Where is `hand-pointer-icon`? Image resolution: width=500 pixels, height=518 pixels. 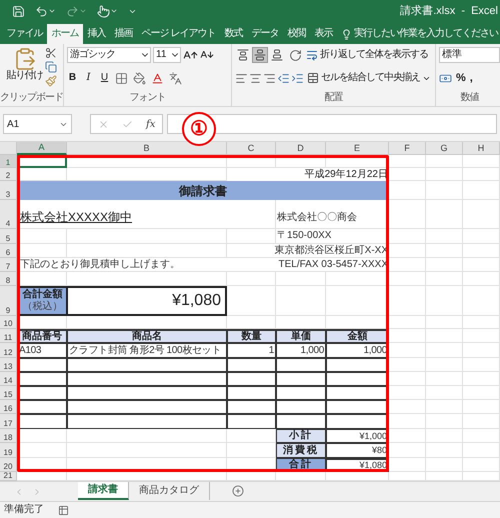 hand-pointer-icon is located at coordinates (103, 11).